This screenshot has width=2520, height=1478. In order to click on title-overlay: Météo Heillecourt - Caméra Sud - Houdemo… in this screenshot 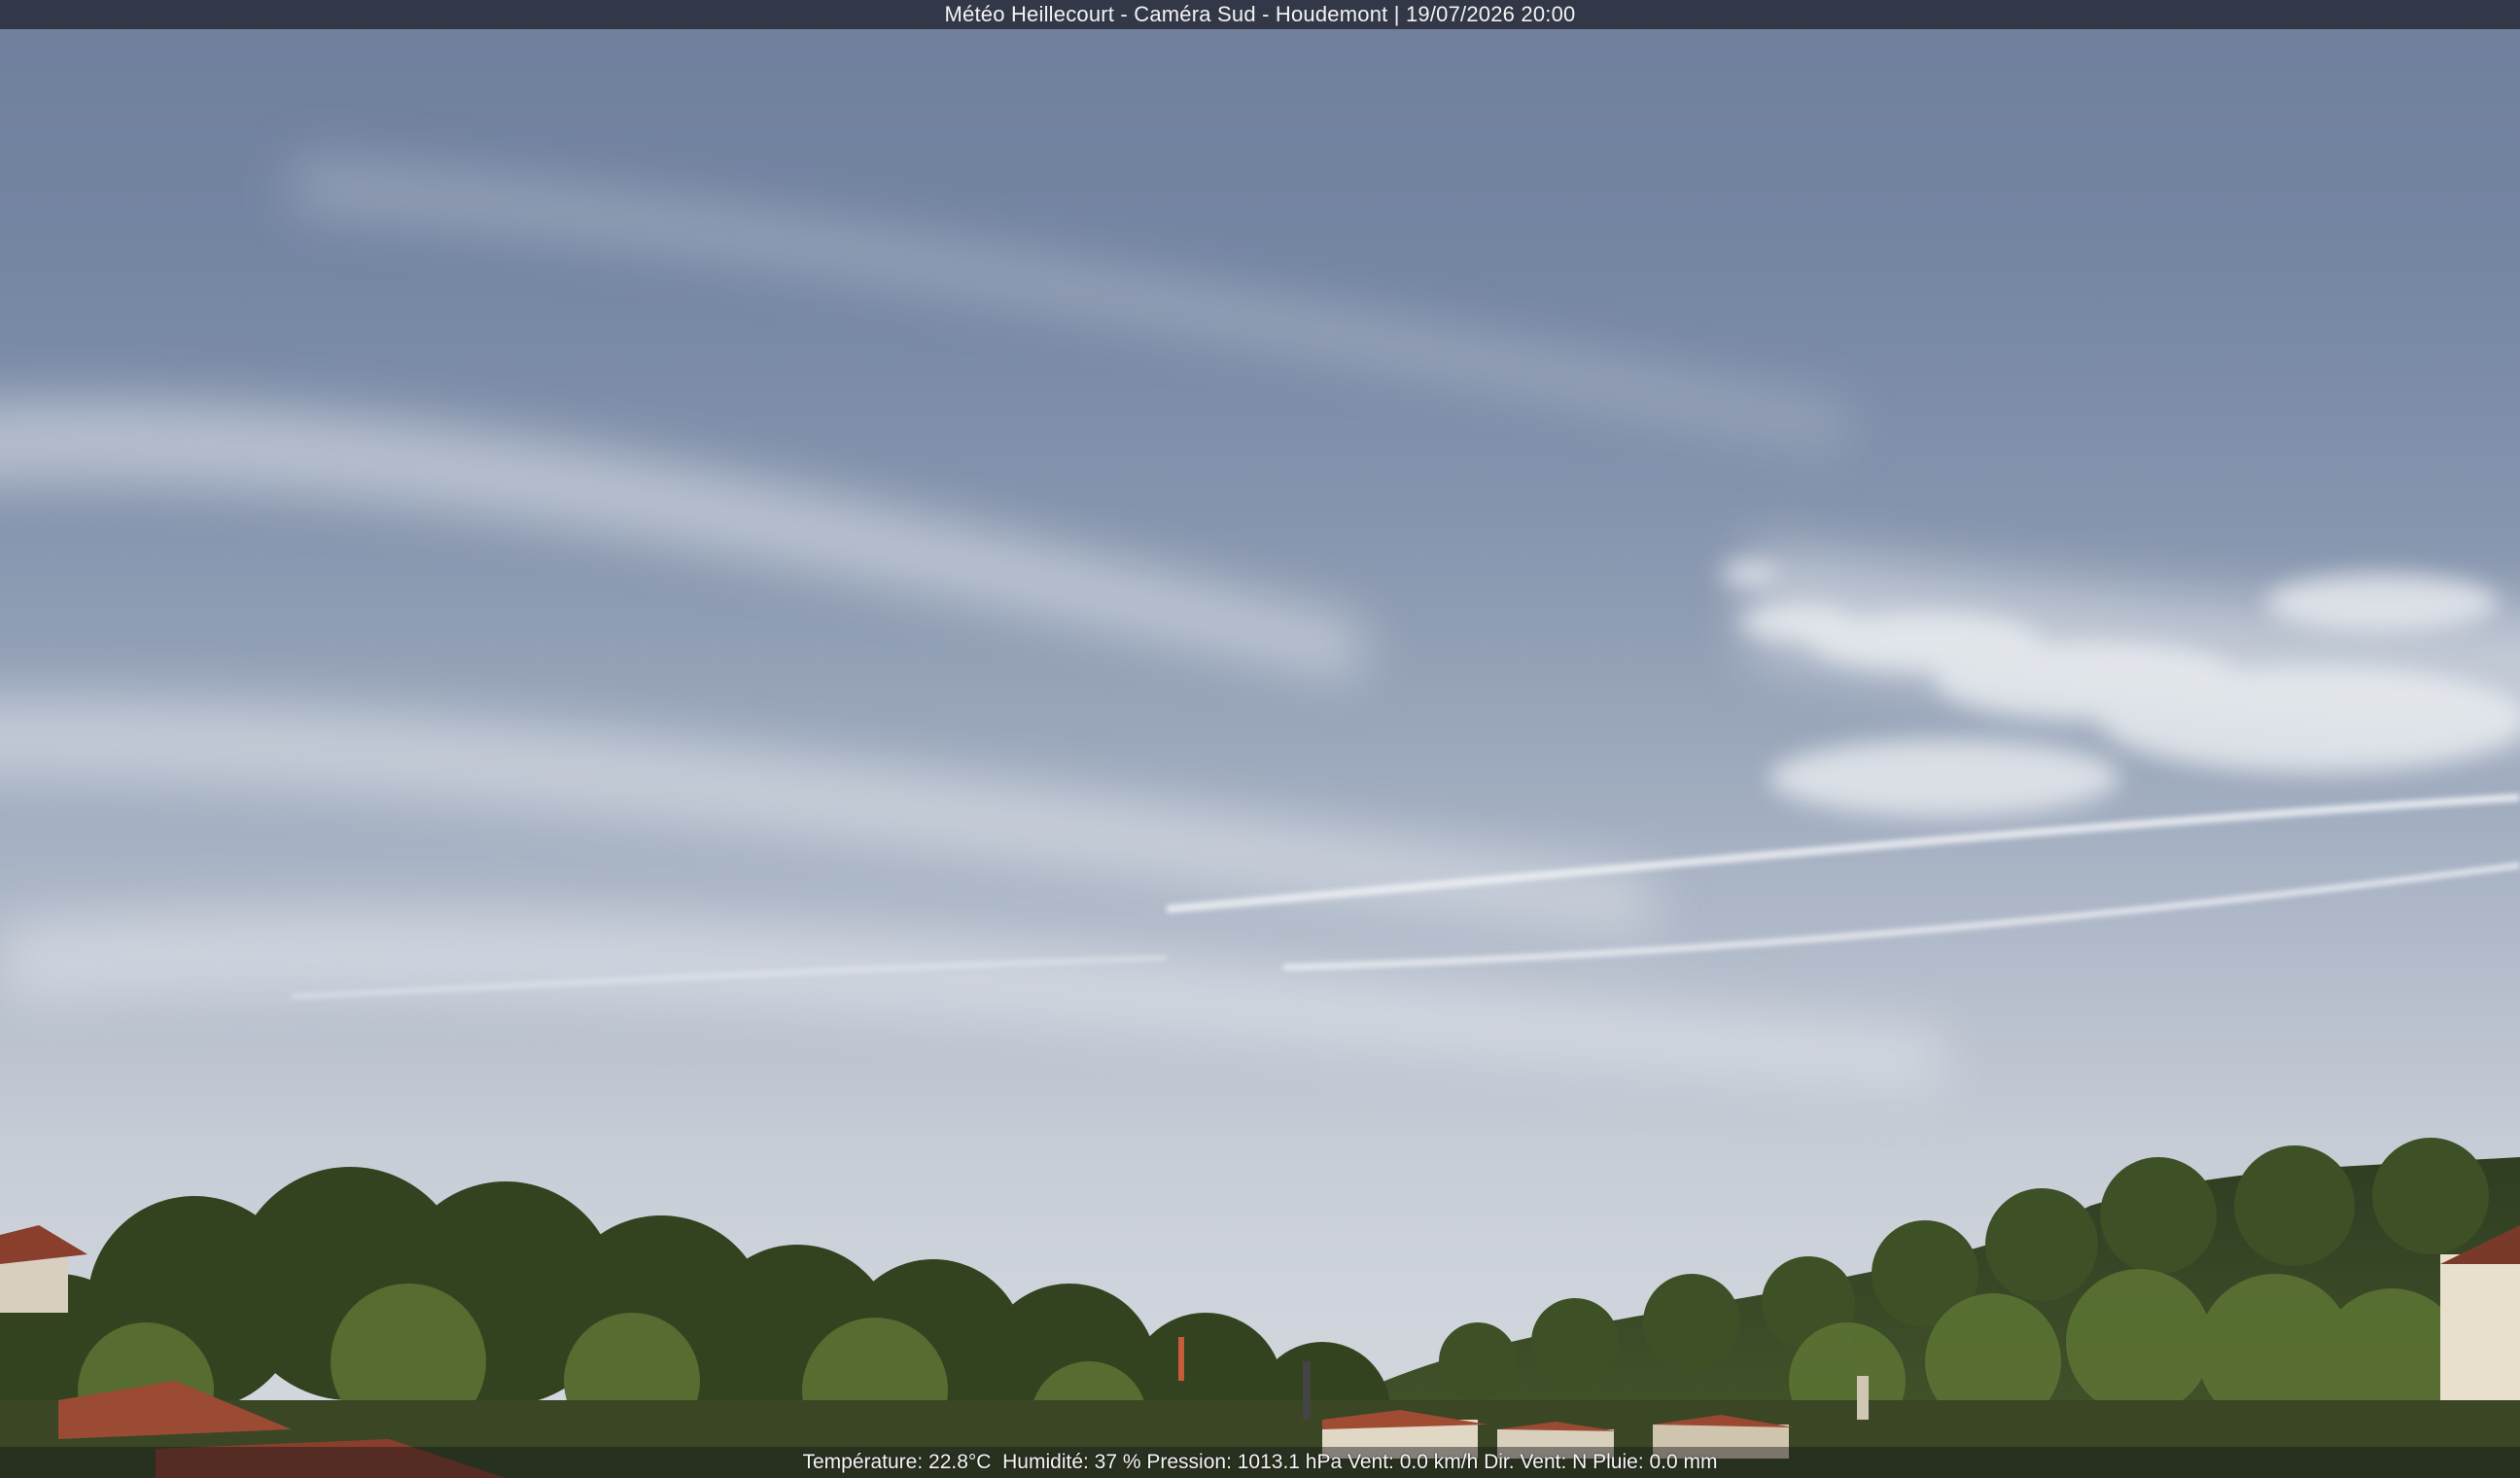, I will do `click(1260, 14)`.